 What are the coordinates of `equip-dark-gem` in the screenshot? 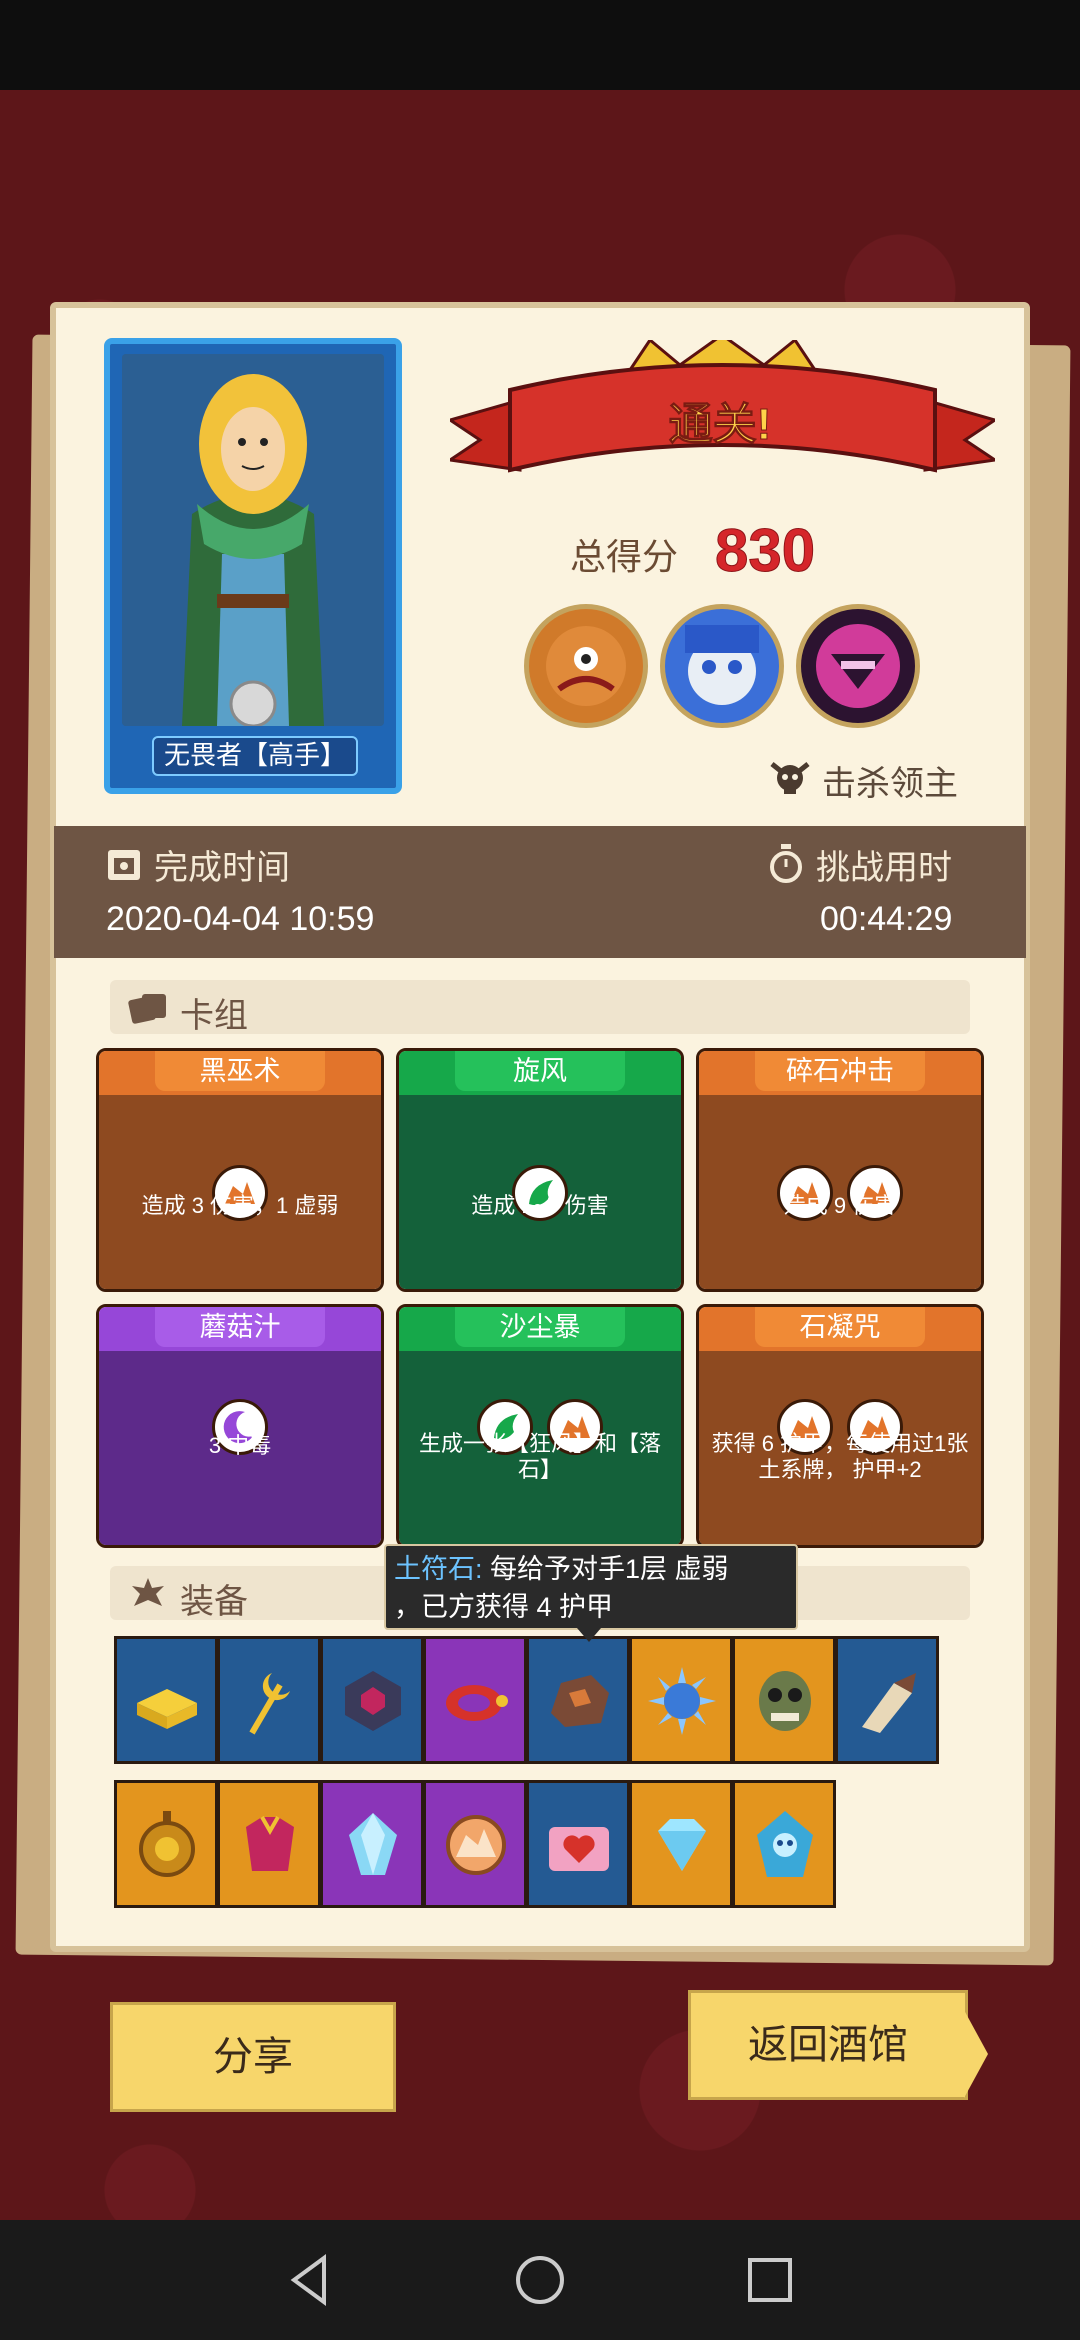 It's located at (372, 1700).